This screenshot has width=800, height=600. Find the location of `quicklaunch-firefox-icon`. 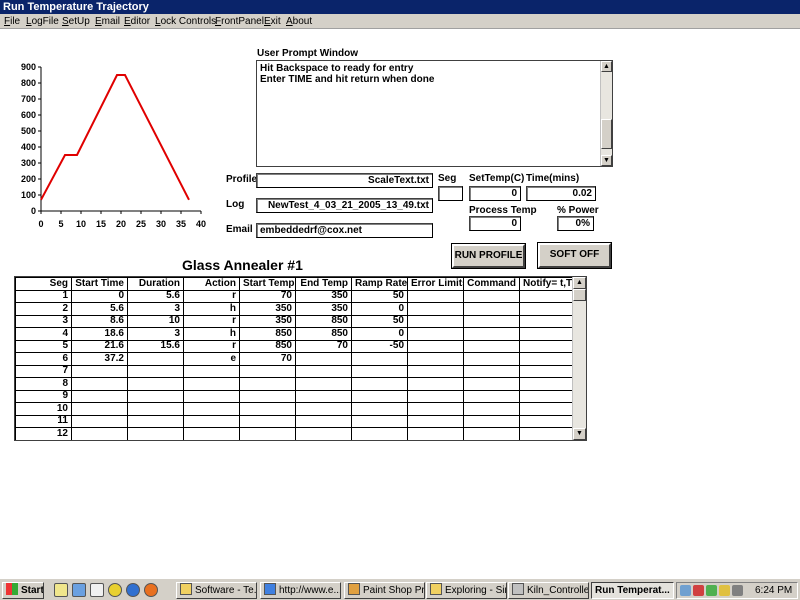

quicklaunch-firefox-icon is located at coordinates (151, 590).